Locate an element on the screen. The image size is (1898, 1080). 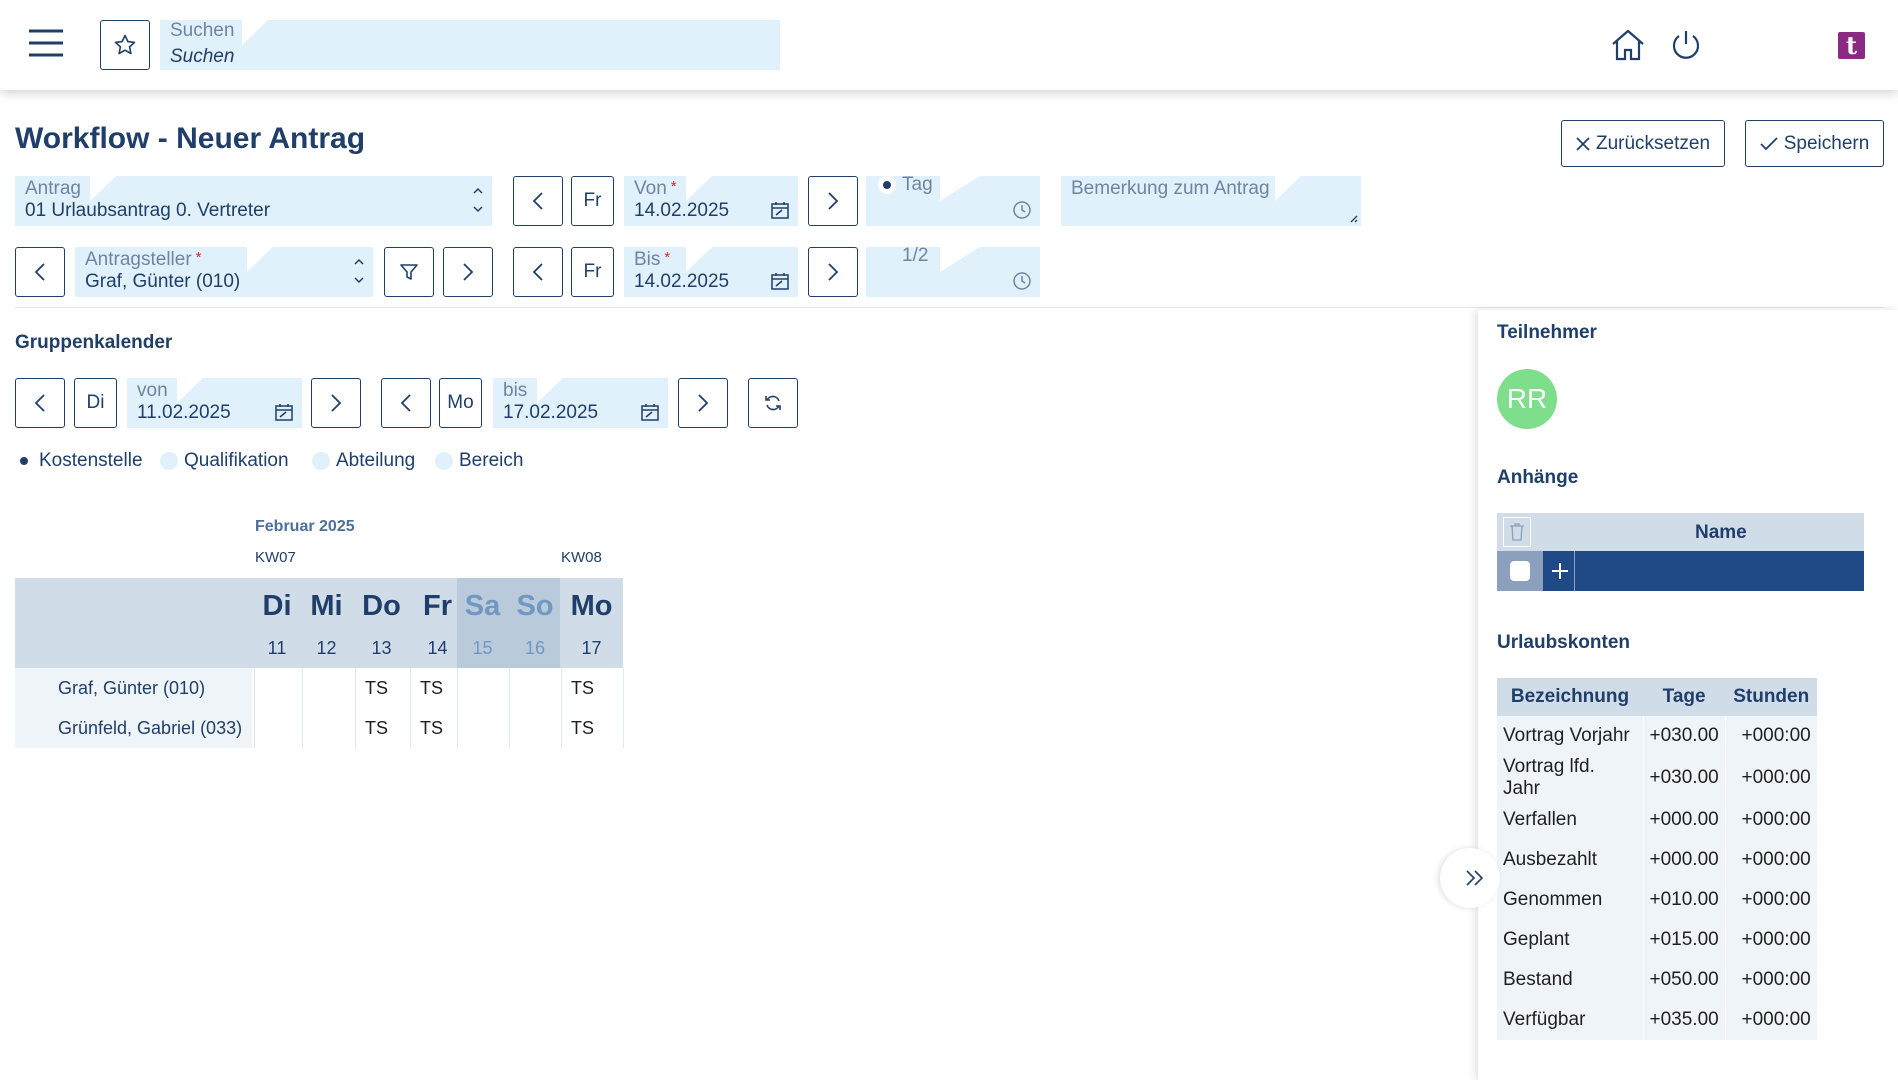
home-icon is located at coordinates (1628, 45).